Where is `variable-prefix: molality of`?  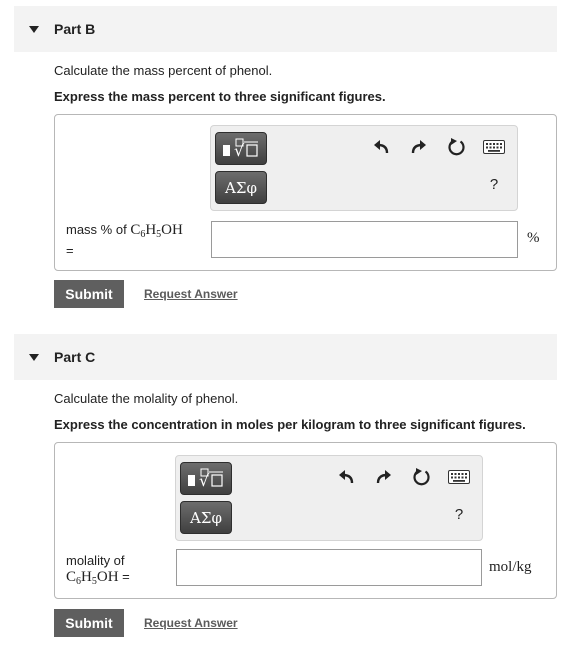
variable-prefix: molality of is located at coordinates (95, 560).